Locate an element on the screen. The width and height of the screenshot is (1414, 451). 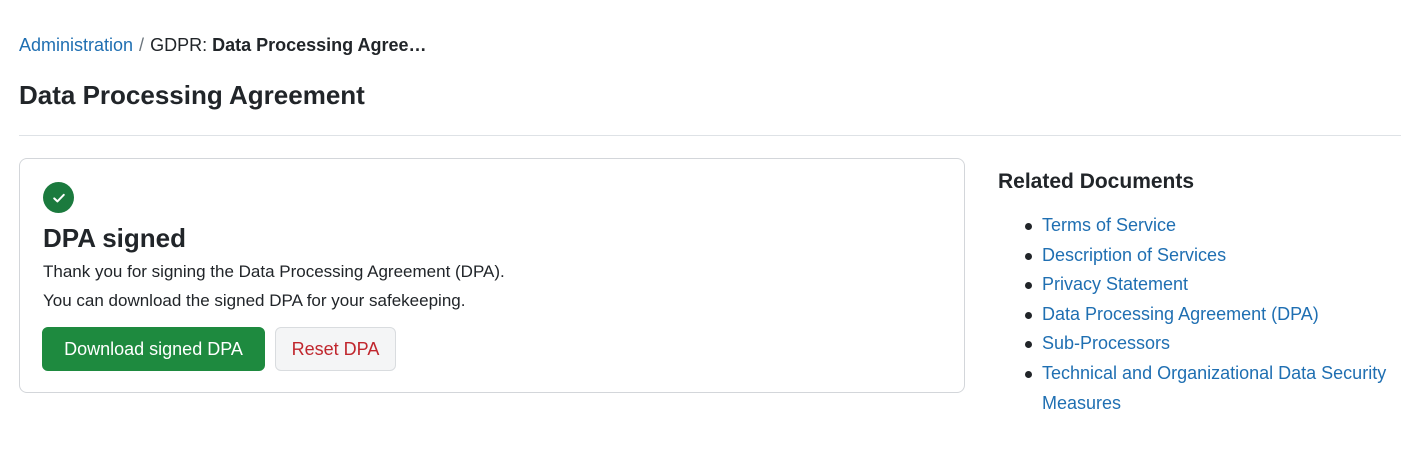
page-title: Data Processing Agreement is located at coordinates (192, 95).